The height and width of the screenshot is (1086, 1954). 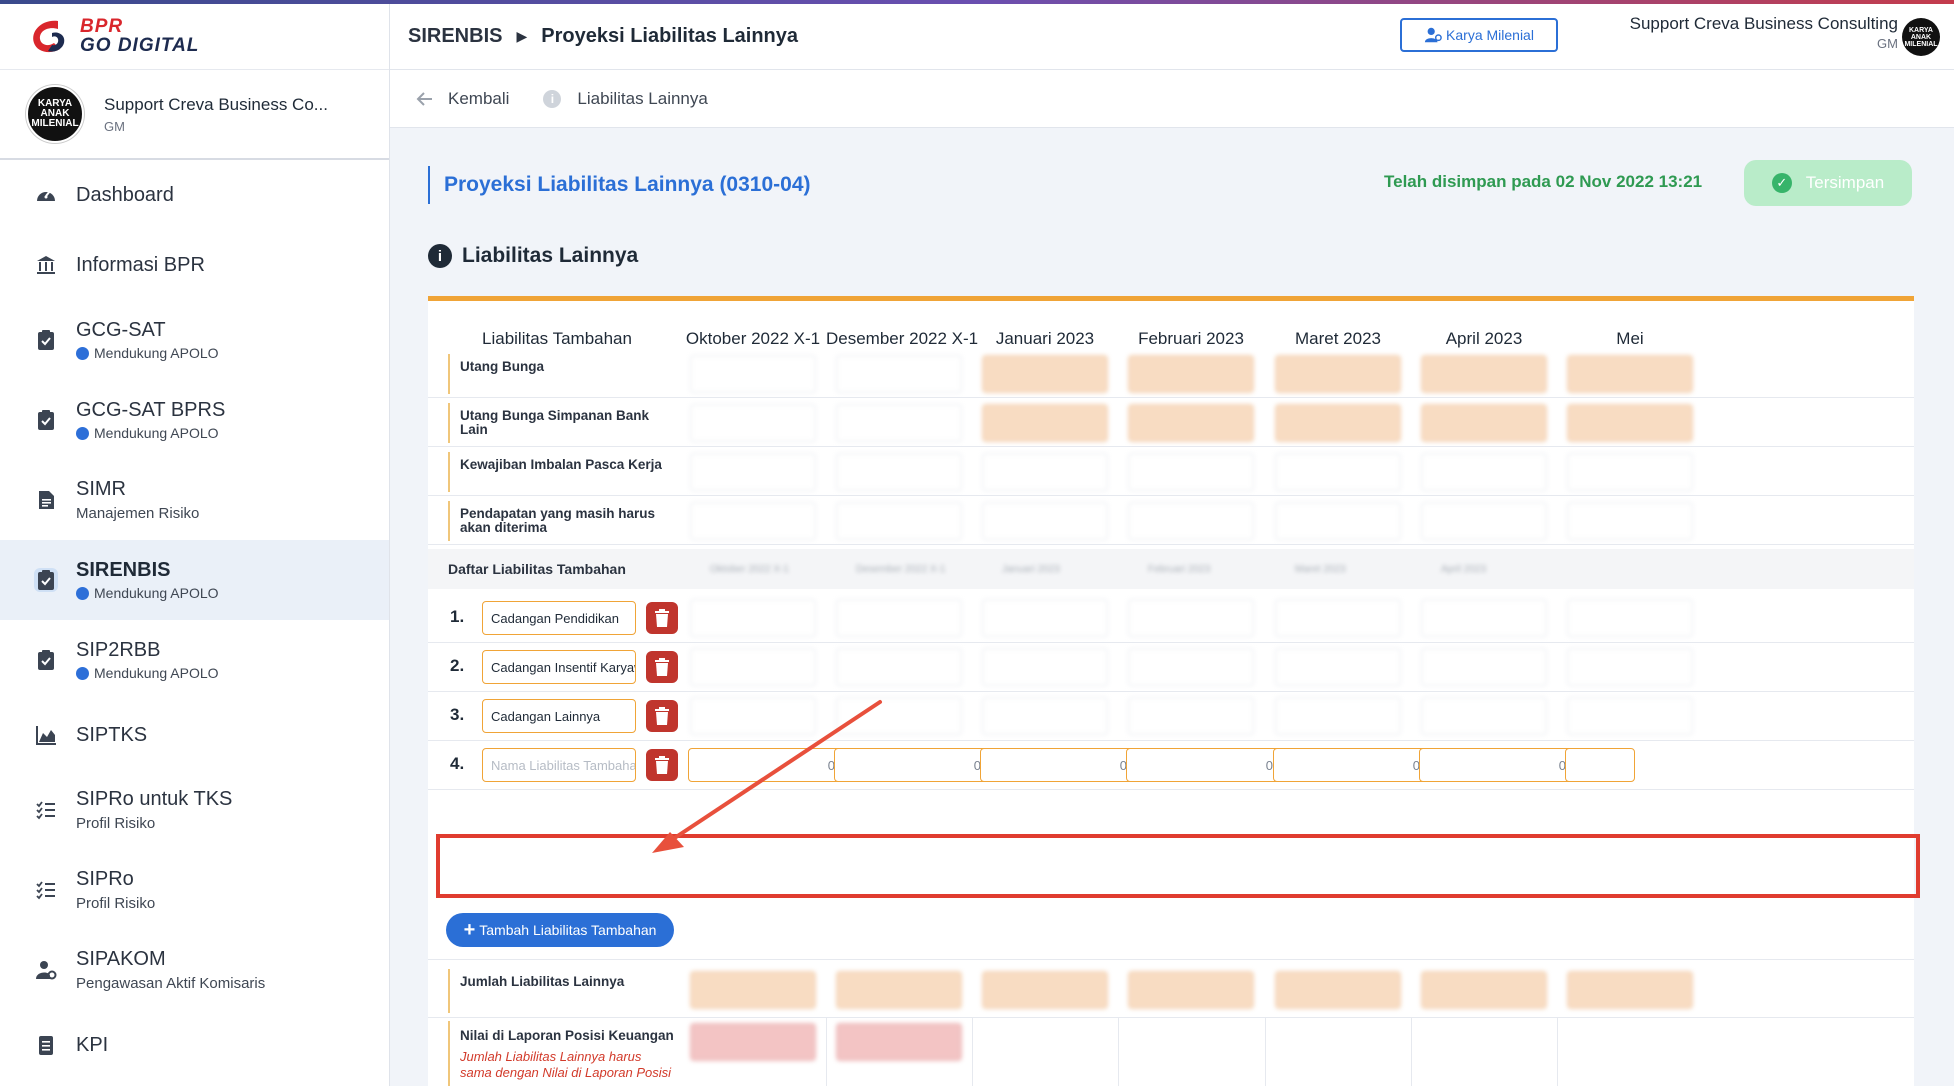 What do you see at coordinates (560, 930) in the screenshot?
I see `add-liabilitas-button: + Tambah Liabilitas Tambahan` at bounding box center [560, 930].